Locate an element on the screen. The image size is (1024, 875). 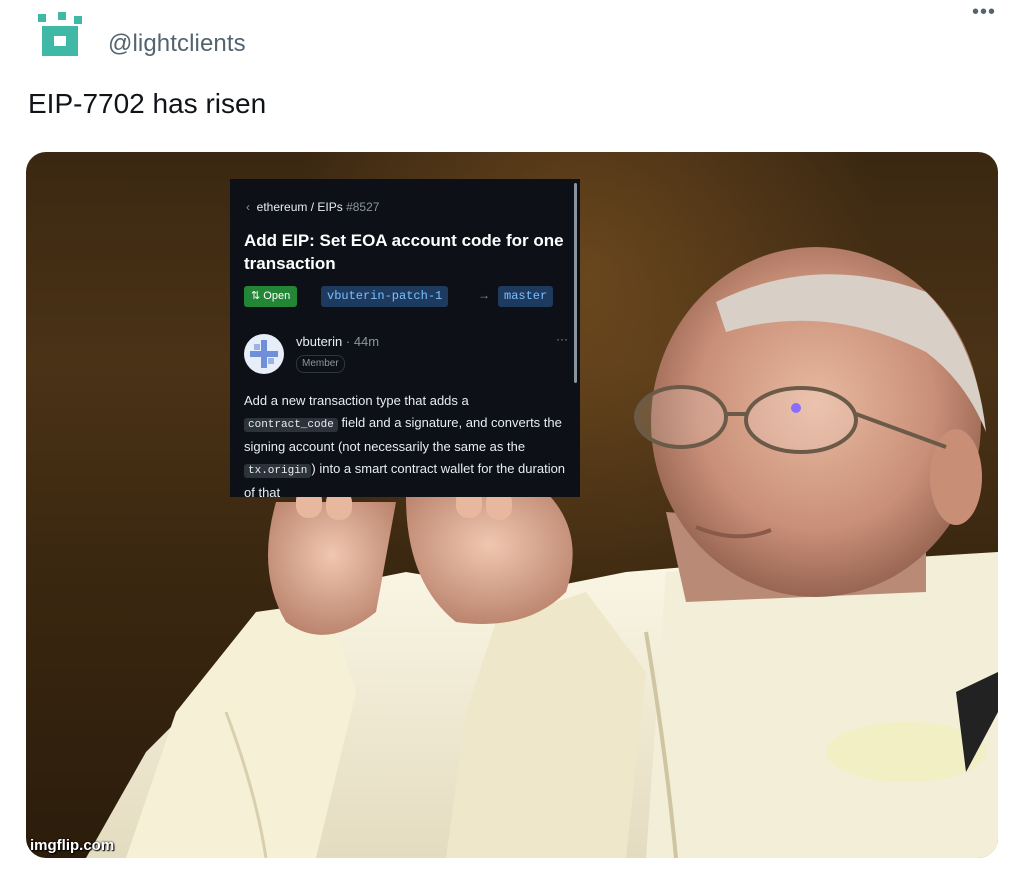
author-name: vbuterin is located at coordinates (319, 341).